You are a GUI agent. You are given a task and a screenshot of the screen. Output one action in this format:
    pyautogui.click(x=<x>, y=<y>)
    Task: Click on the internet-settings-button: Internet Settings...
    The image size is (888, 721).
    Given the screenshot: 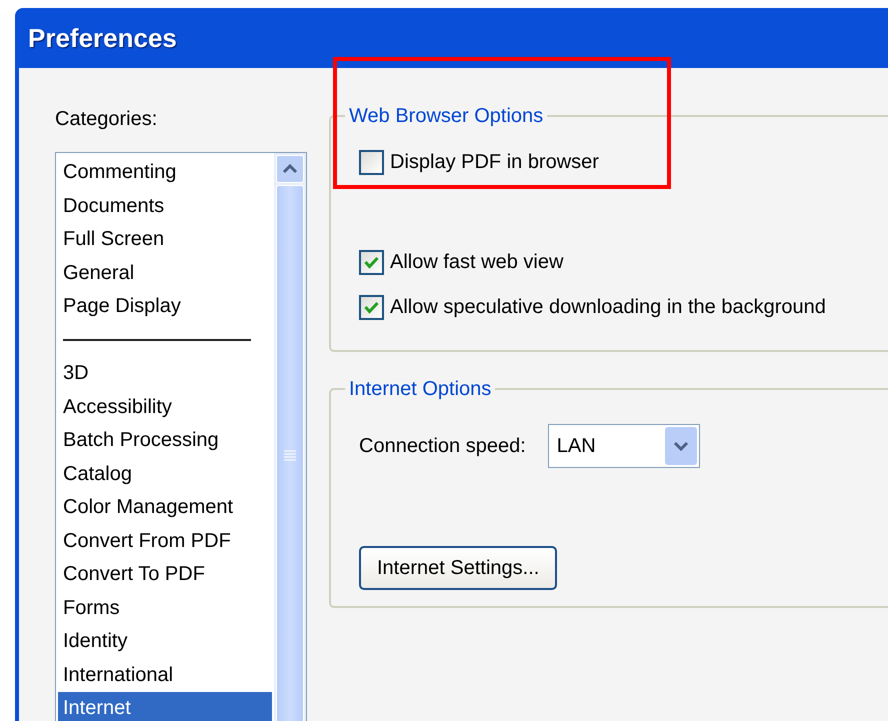 What is the action you would take?
    pyautogui.click(x=458, y=568)
    